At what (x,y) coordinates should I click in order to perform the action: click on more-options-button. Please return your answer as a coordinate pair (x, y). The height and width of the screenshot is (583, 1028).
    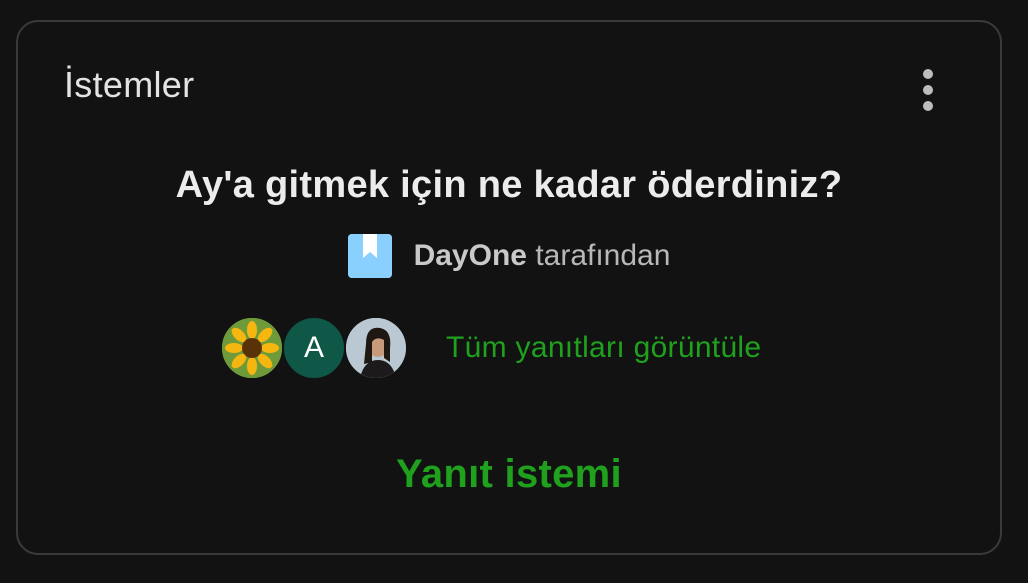
    Looking at the image, I should click on (928, 90).